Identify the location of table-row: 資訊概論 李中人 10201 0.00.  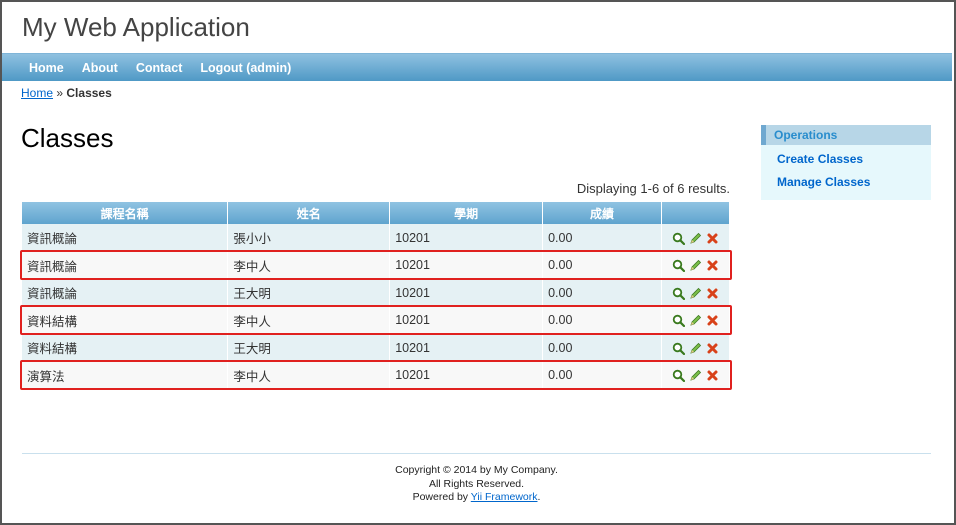
(376, 265).